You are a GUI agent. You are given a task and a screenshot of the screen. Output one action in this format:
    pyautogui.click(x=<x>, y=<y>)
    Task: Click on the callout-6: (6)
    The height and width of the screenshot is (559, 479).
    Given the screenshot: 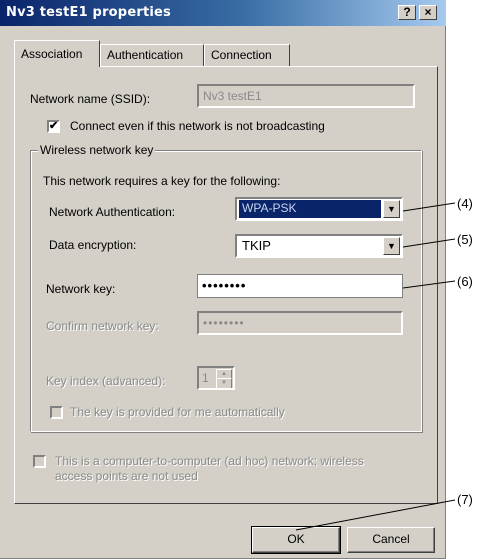 What is the action you would take?
    pyautogui.click(x=465, y=281)
    